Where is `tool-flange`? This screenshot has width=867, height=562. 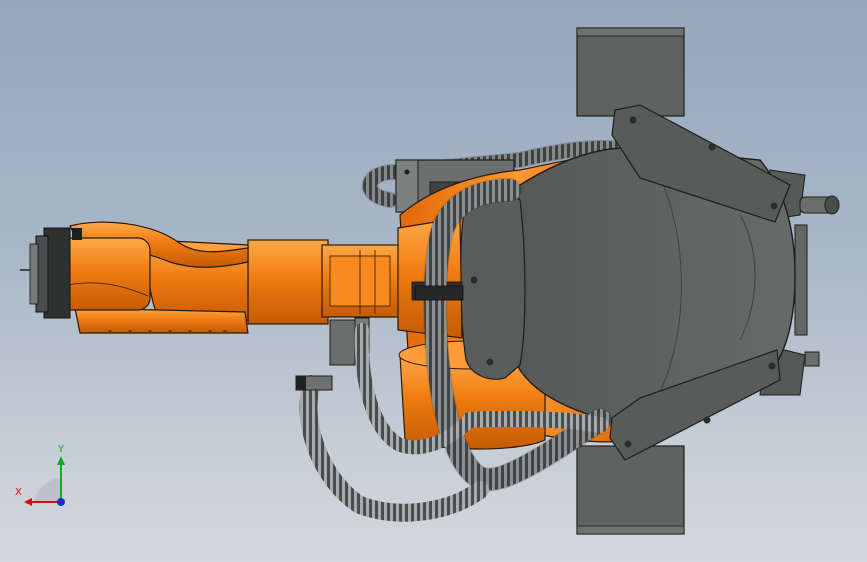 tool-flange is located at coordinates (85, 273).